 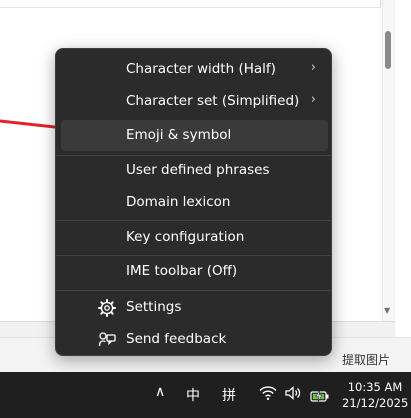 I want to click on menu-item-send-feedback: Send feedback, so click(x=194, y=339).